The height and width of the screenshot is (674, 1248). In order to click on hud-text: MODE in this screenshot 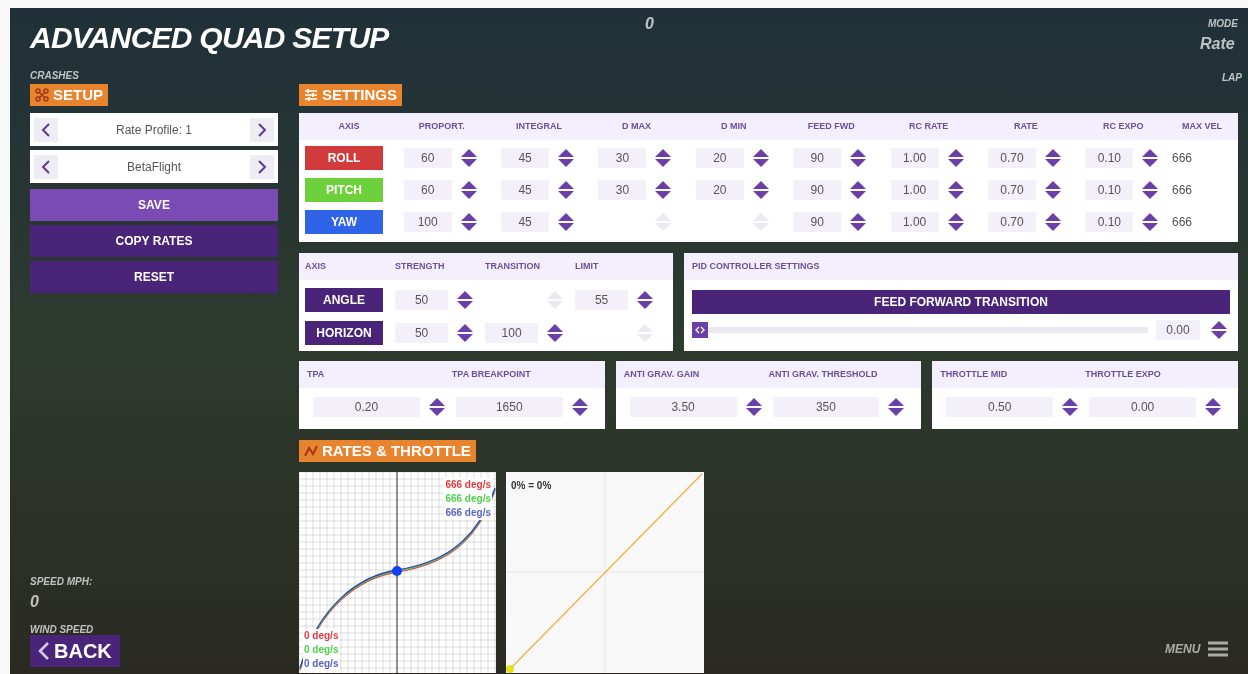, I will do `click(1223, 24)`.